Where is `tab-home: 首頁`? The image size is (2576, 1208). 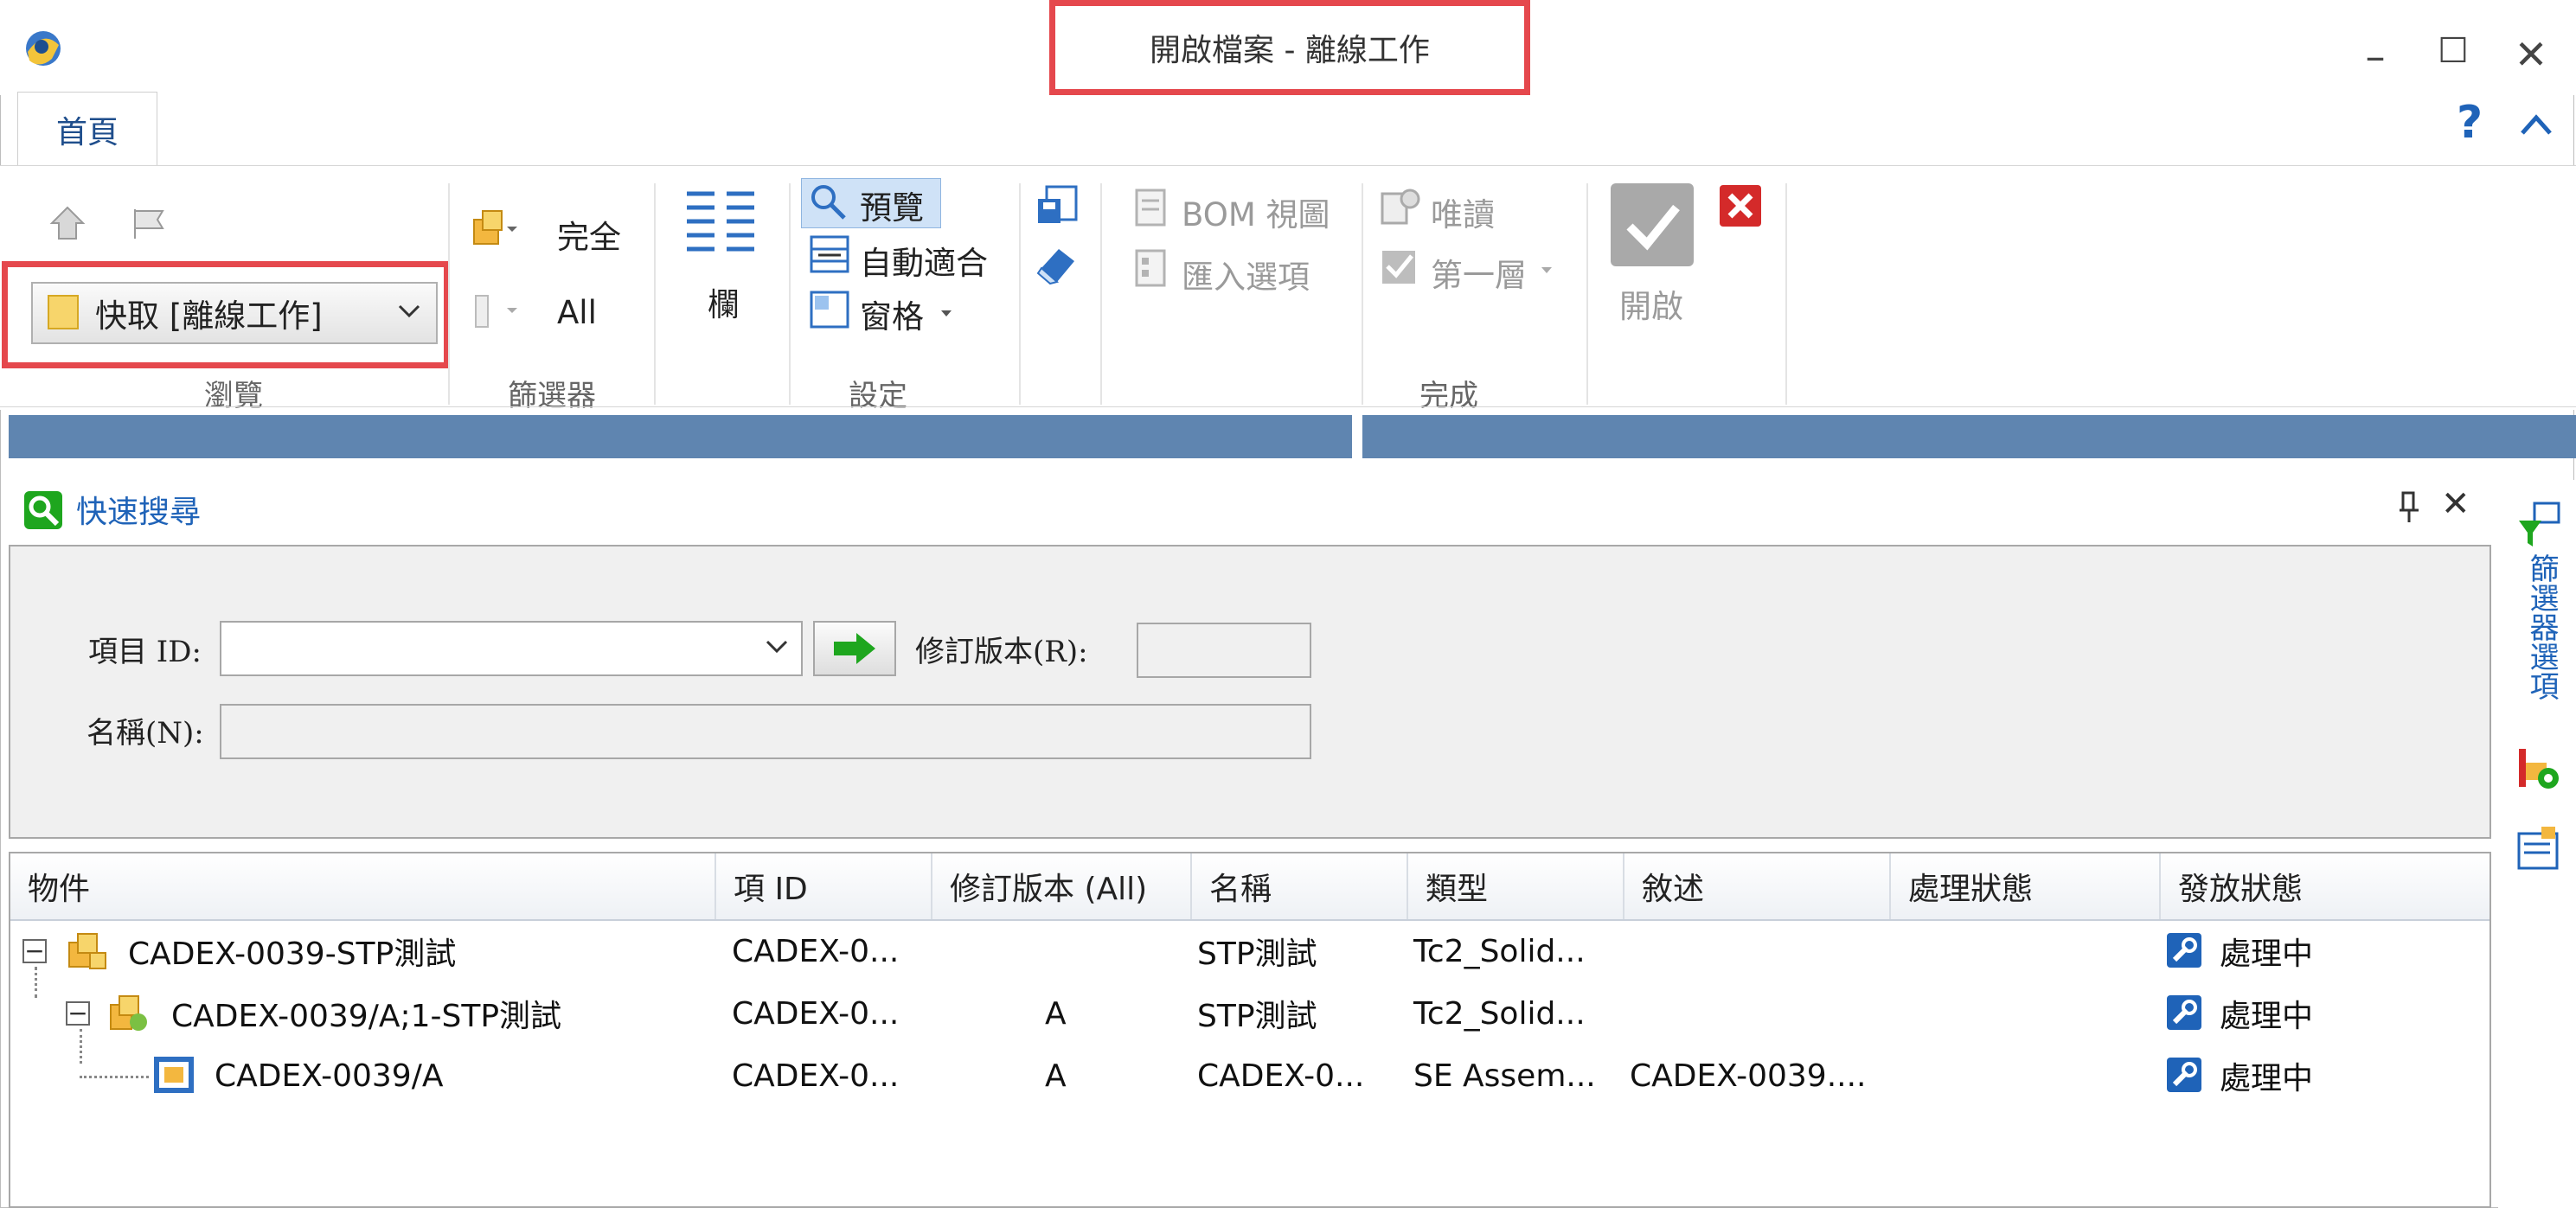 tab-home: 首頁 is located at coordinates (87, 129).